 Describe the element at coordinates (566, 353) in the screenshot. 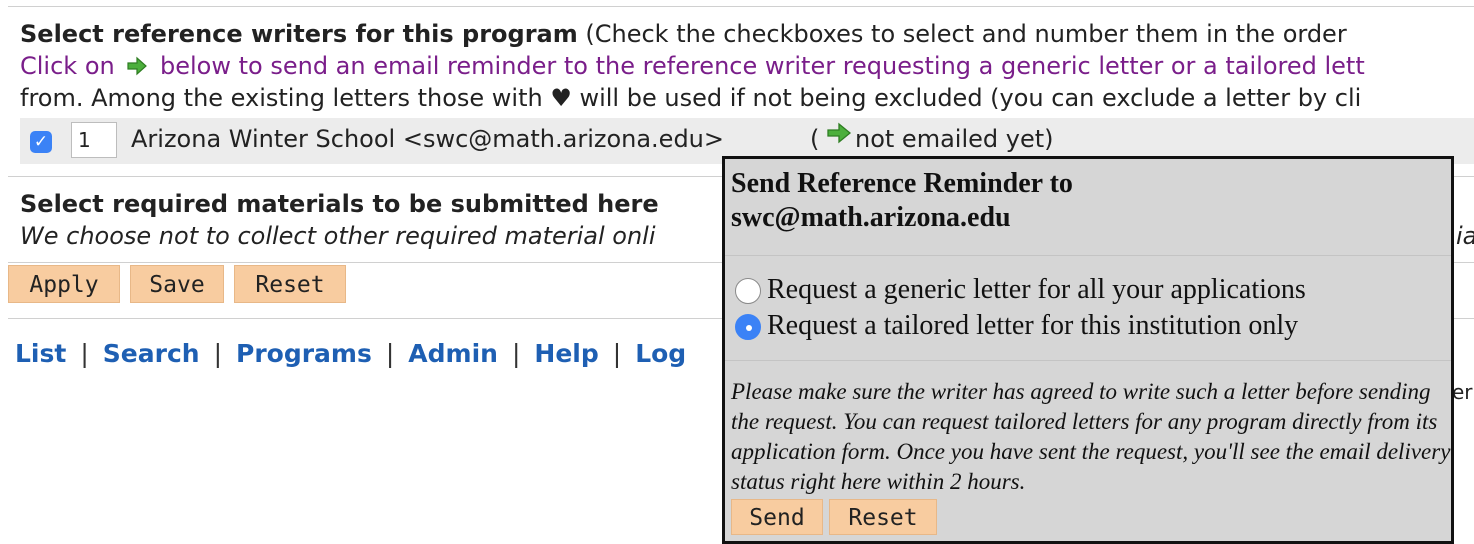

I see `nav-help-link: Help` at that location.